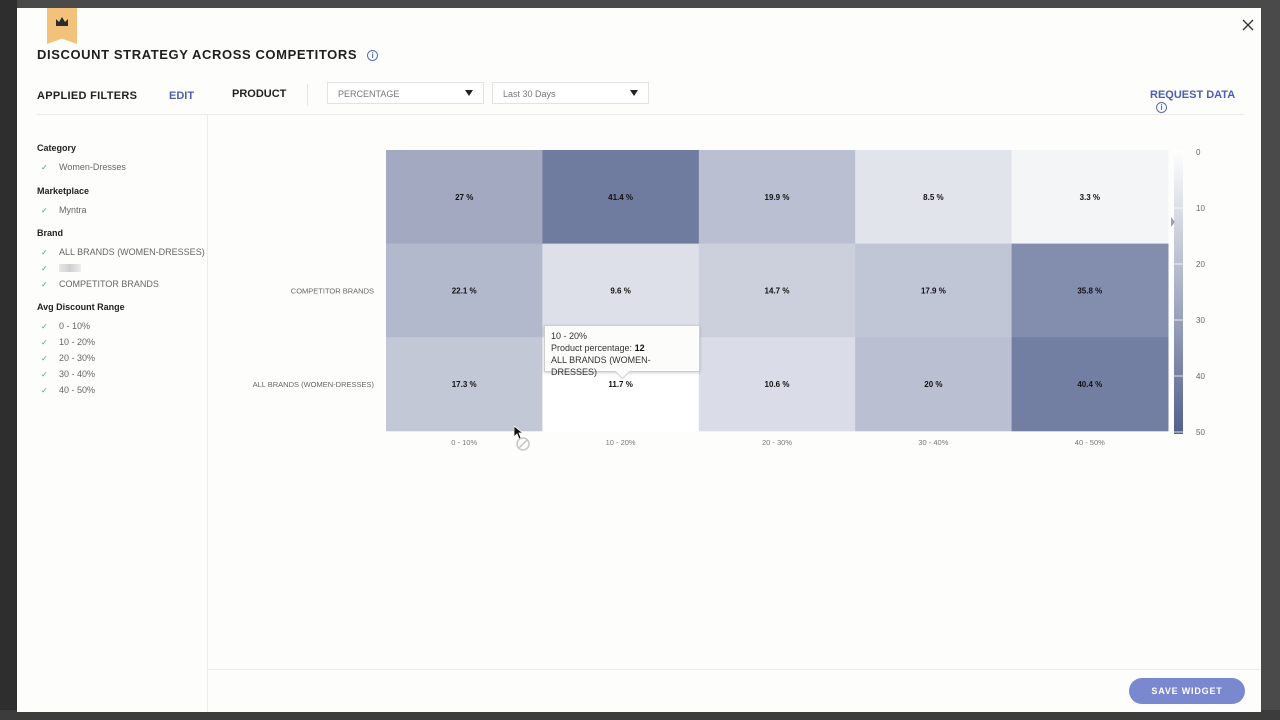 This screenshot has height=720, width=1280. I want to click on filter-item: ✓, so click(121, 268).